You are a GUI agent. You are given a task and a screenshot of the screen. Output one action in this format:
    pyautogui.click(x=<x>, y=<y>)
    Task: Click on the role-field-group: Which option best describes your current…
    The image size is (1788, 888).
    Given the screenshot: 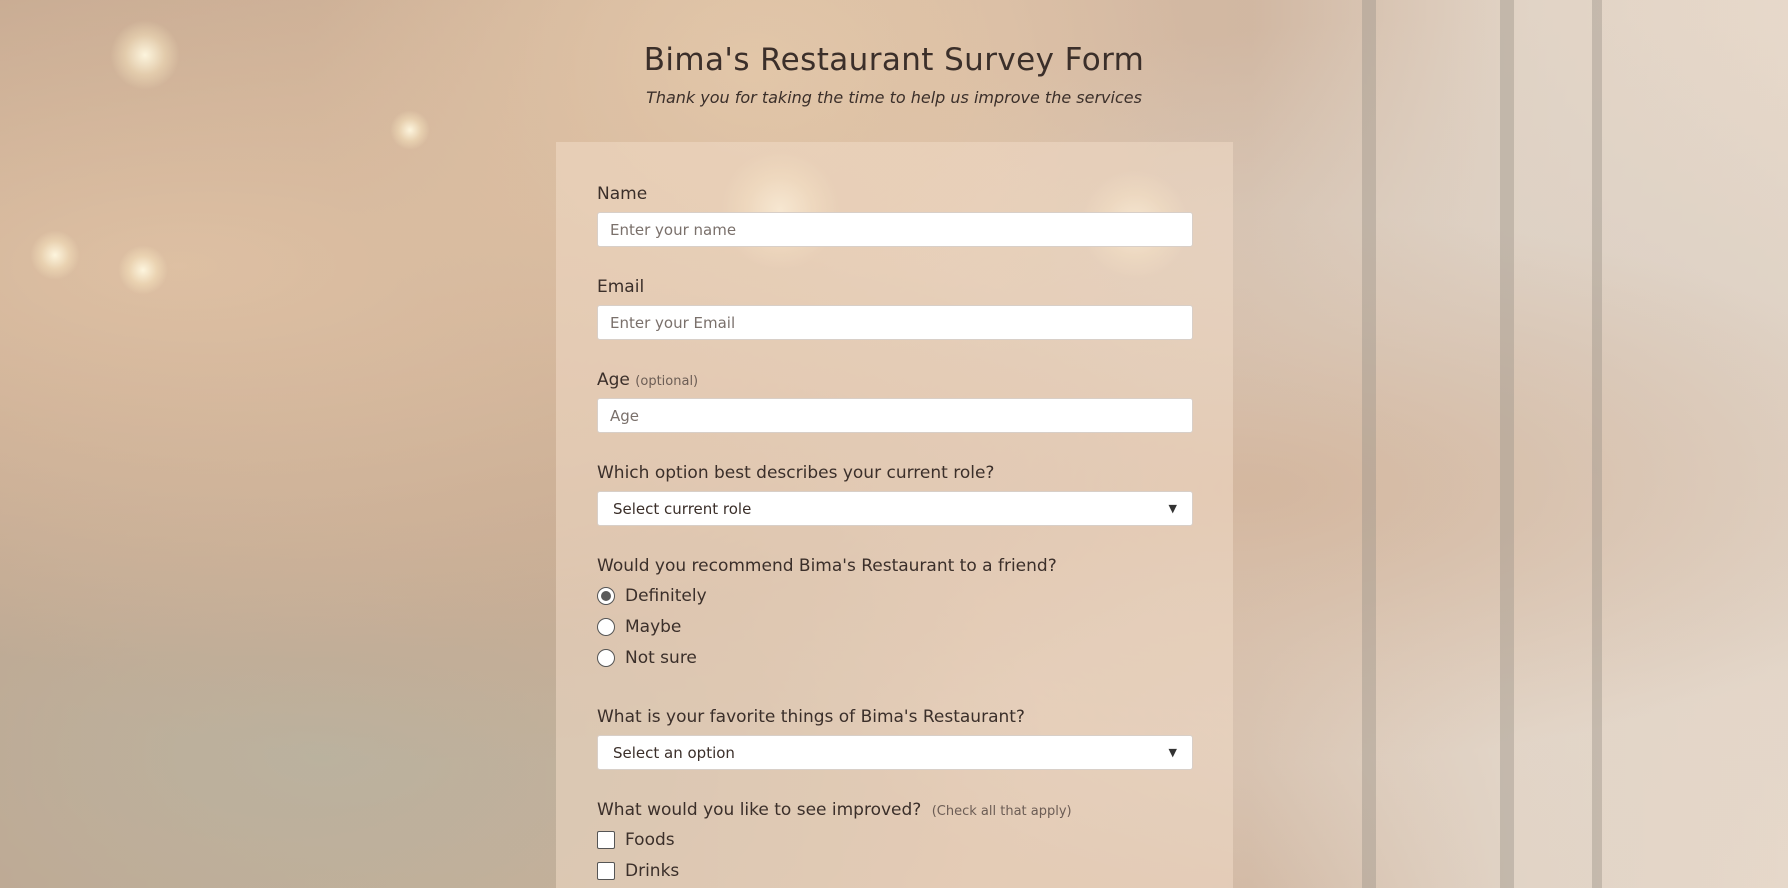 What is the action you would take?
    pyautogui.click(x=895, y=494)
    